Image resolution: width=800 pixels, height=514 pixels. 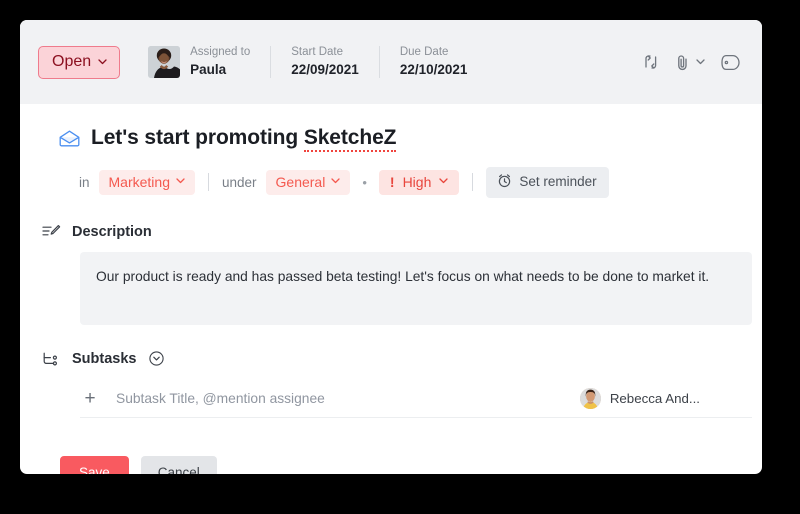 I want to click on status-dropdown-open: Open, so click(x=79, y=62).